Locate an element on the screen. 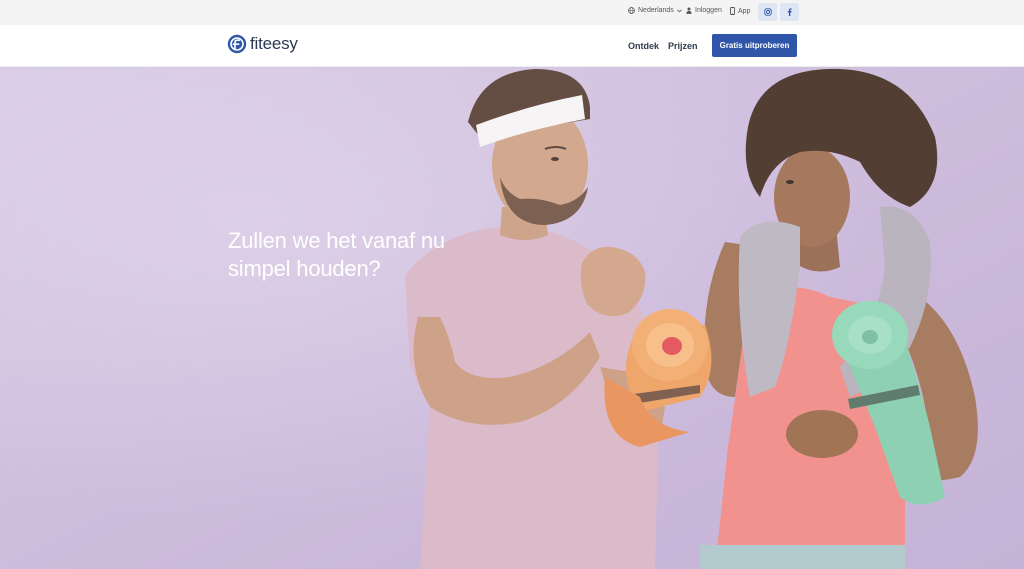  login-link: Inloggen is located at coordinates (704, 10).